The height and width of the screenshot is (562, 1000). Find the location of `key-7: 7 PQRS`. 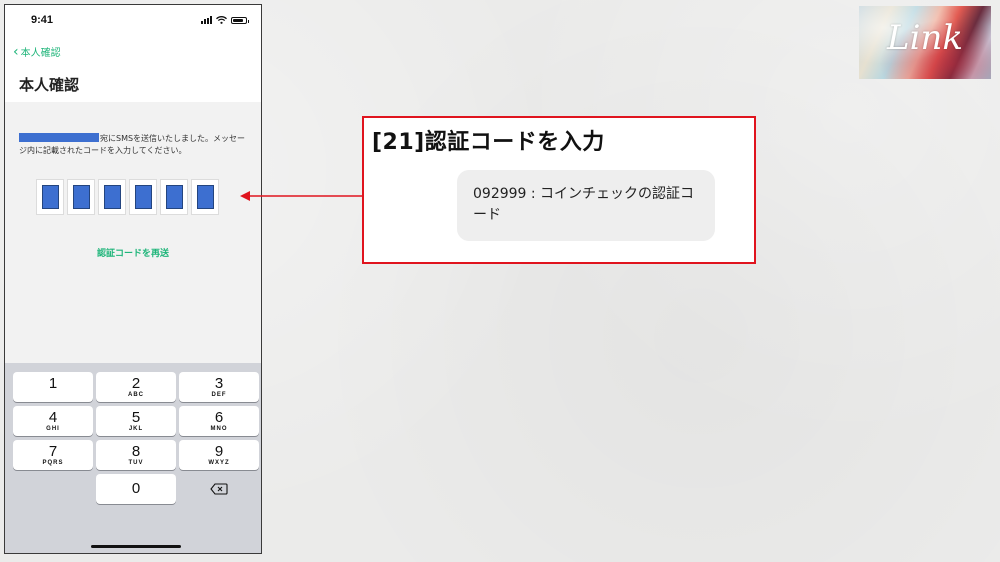

key-7: 7 PQRS is located at coordinates (53, 455).